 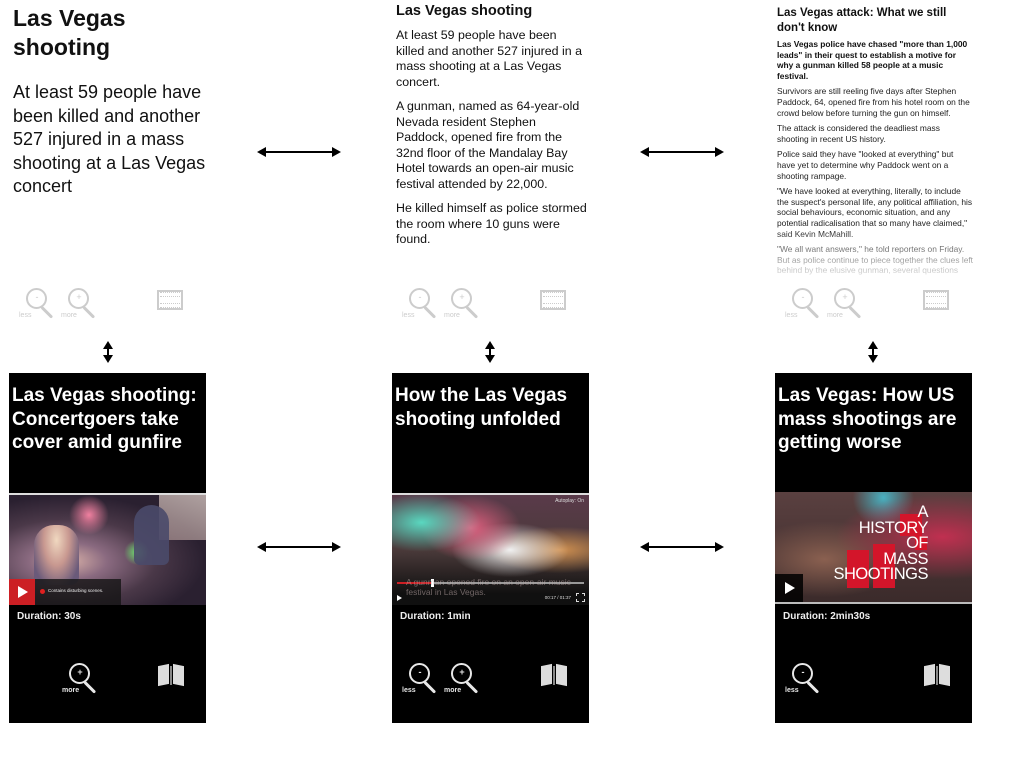 I want to click on panel-2-toolbar: - less + more, so click(x=490, y=308).